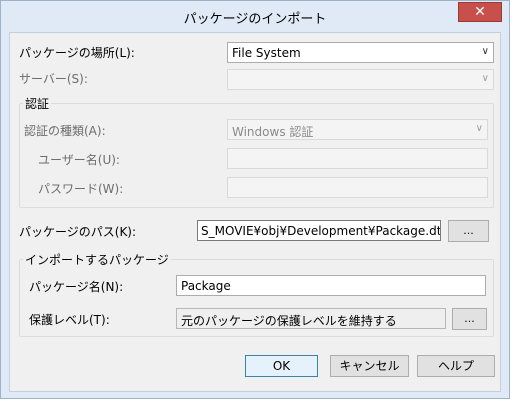 The image size is (512, 401). I want to click on package-location-value: File System, so click(266, 53).